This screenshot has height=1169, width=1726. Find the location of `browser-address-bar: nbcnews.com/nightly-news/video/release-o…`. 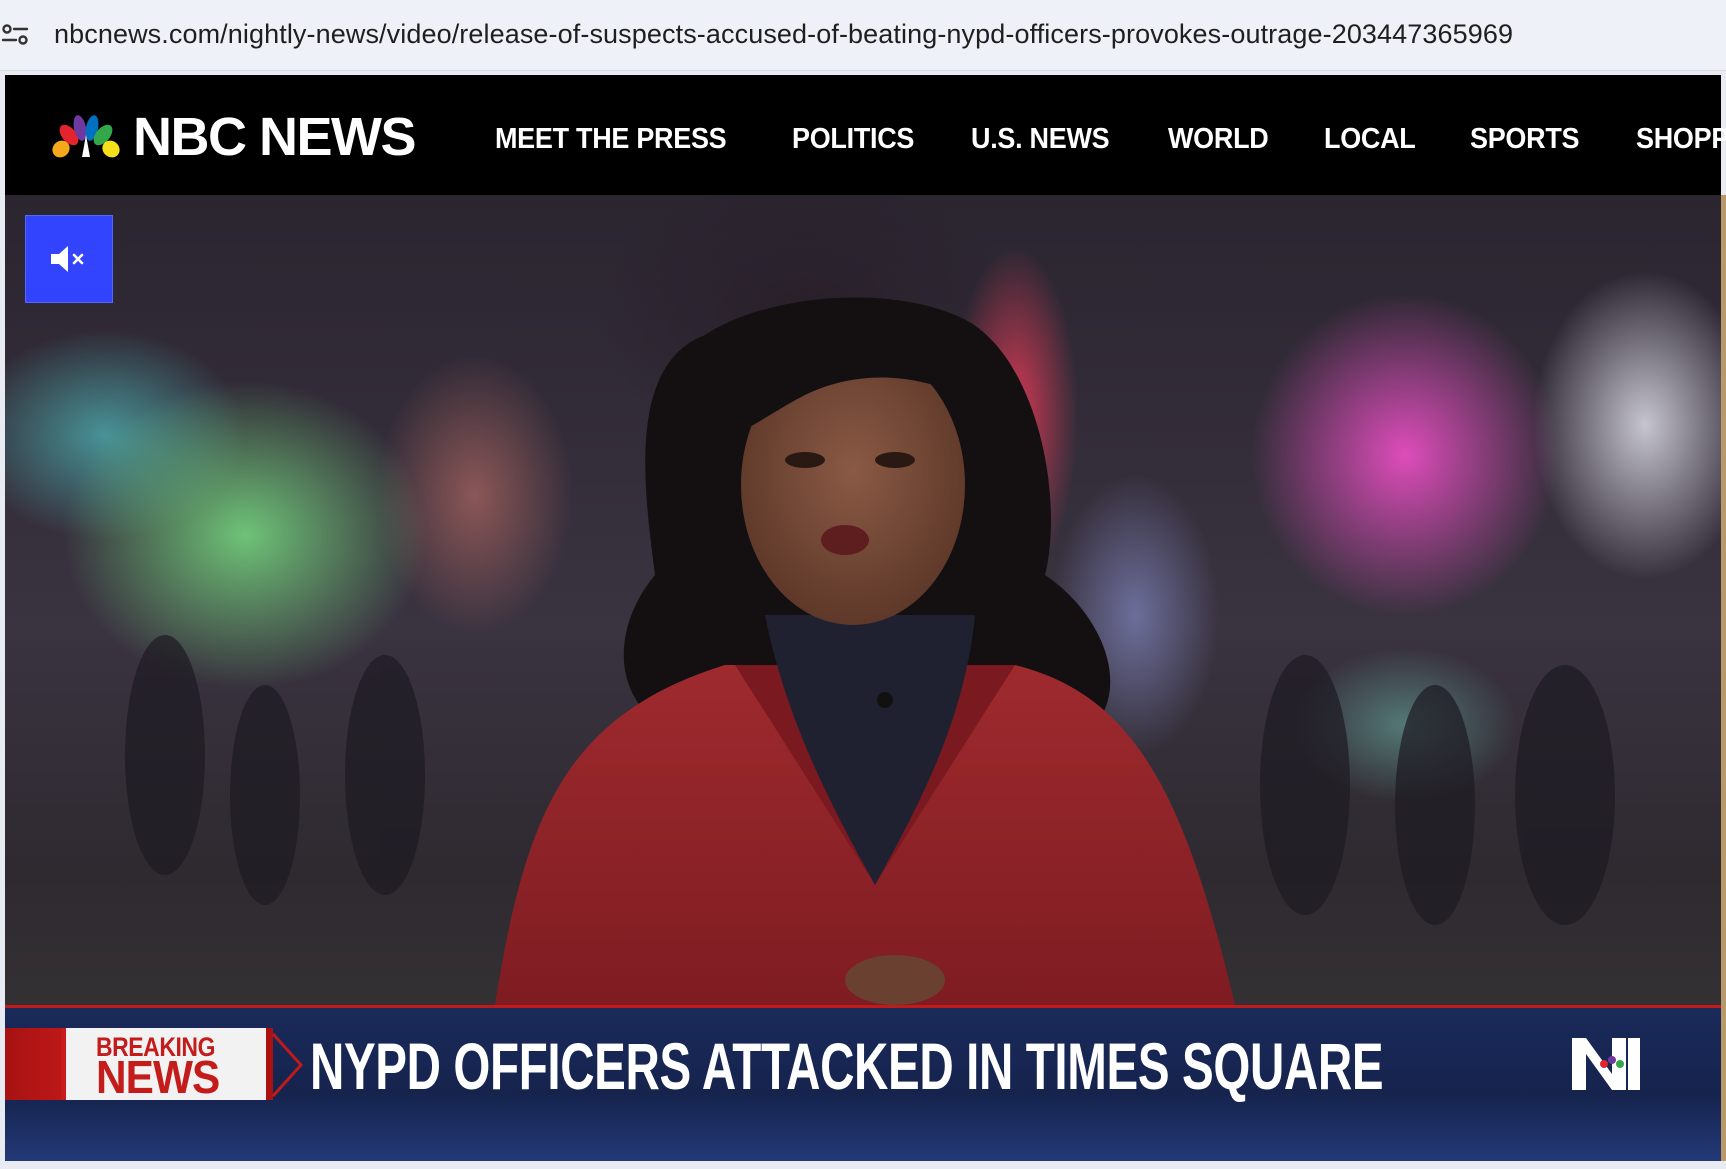

browser-address-bar: nbcnews.com/nightly-news/video/release-o… is located at coordinates (863, 35).